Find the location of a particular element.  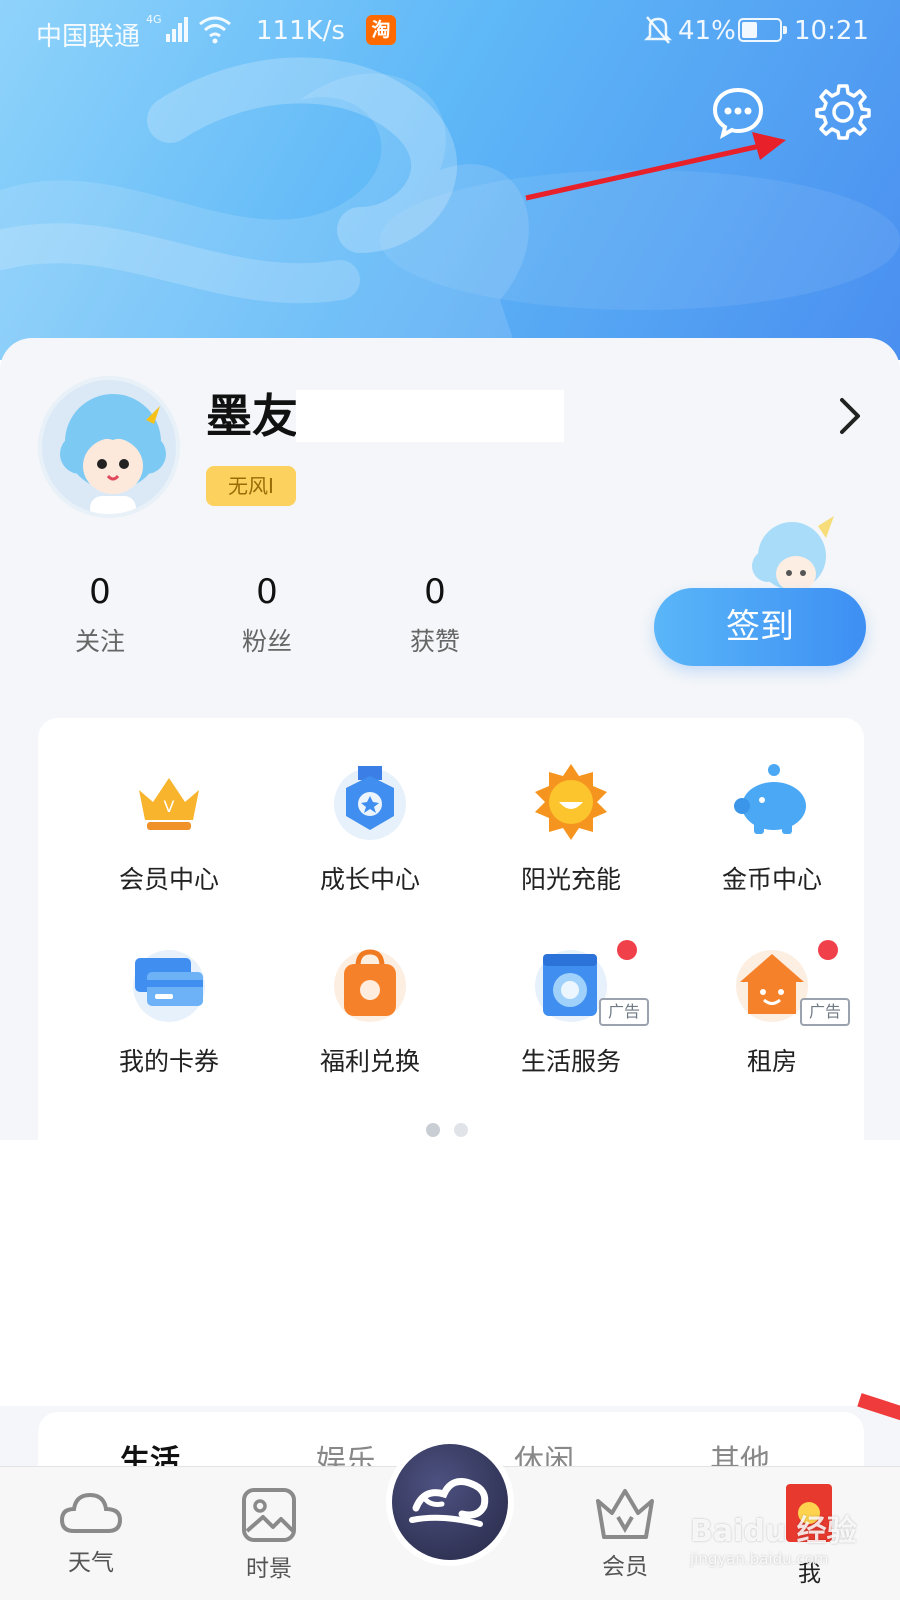

stat-followers: 0 粉丝 is located at coordinates (267, 615).